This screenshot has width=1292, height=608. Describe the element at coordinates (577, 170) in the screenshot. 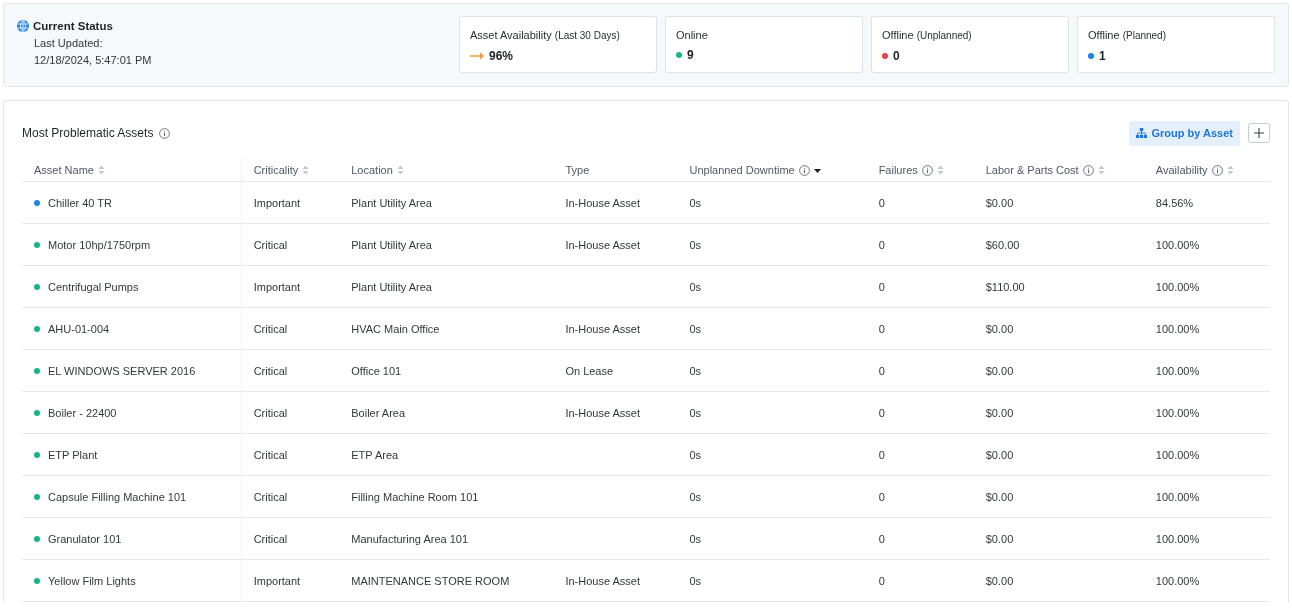

I see `column-header: Type` at that location.